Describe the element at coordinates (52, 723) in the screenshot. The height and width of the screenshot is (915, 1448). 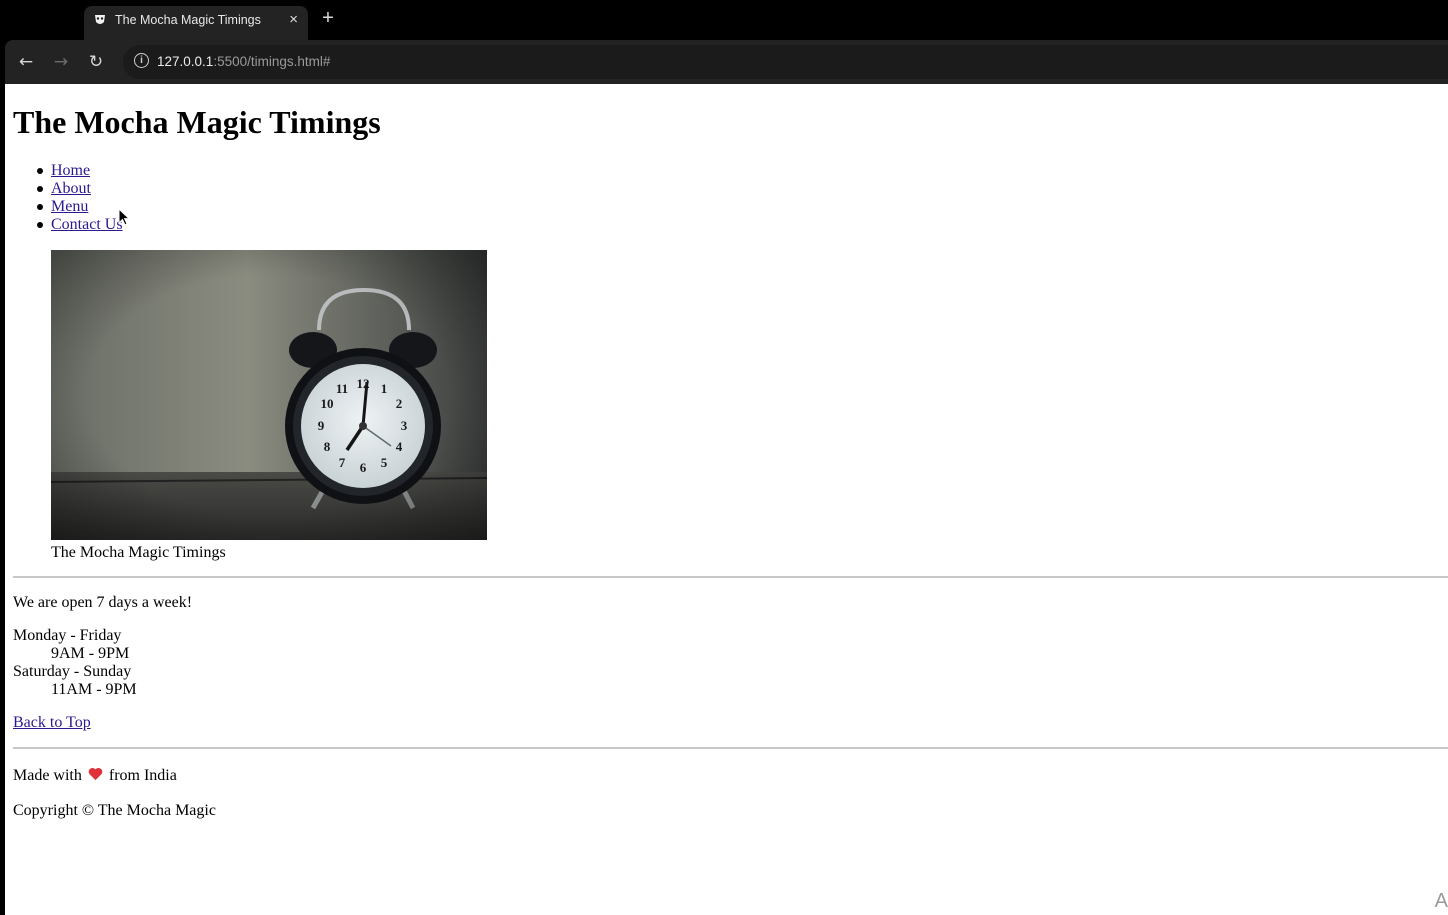
I see `back-to-top-link: Back to Top` at that location.